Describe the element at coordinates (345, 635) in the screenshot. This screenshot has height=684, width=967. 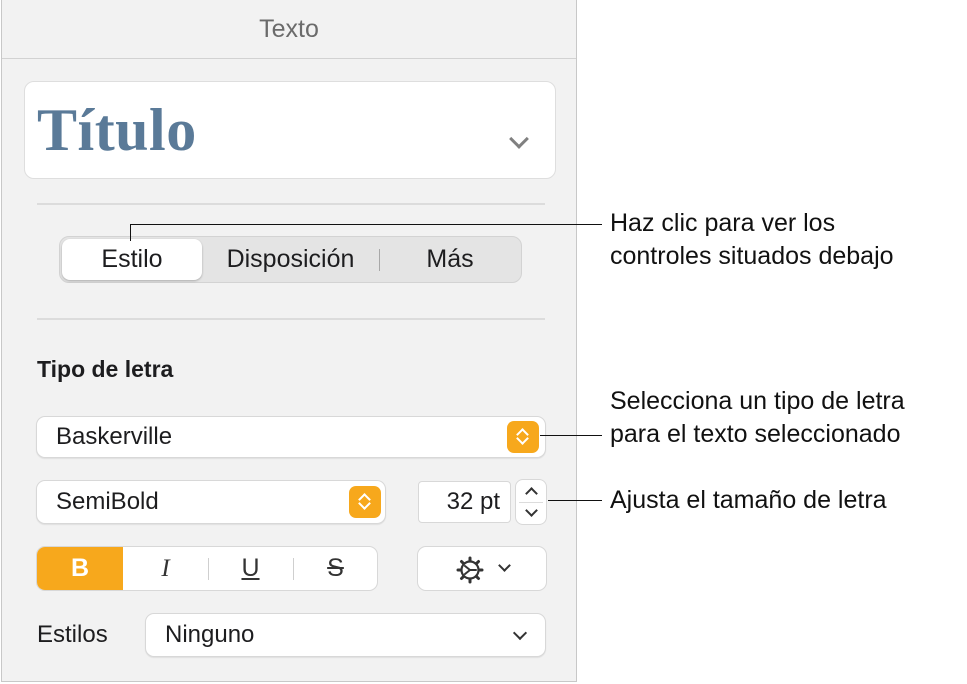
I see `char-styles-popup: Ninguno` at that location.